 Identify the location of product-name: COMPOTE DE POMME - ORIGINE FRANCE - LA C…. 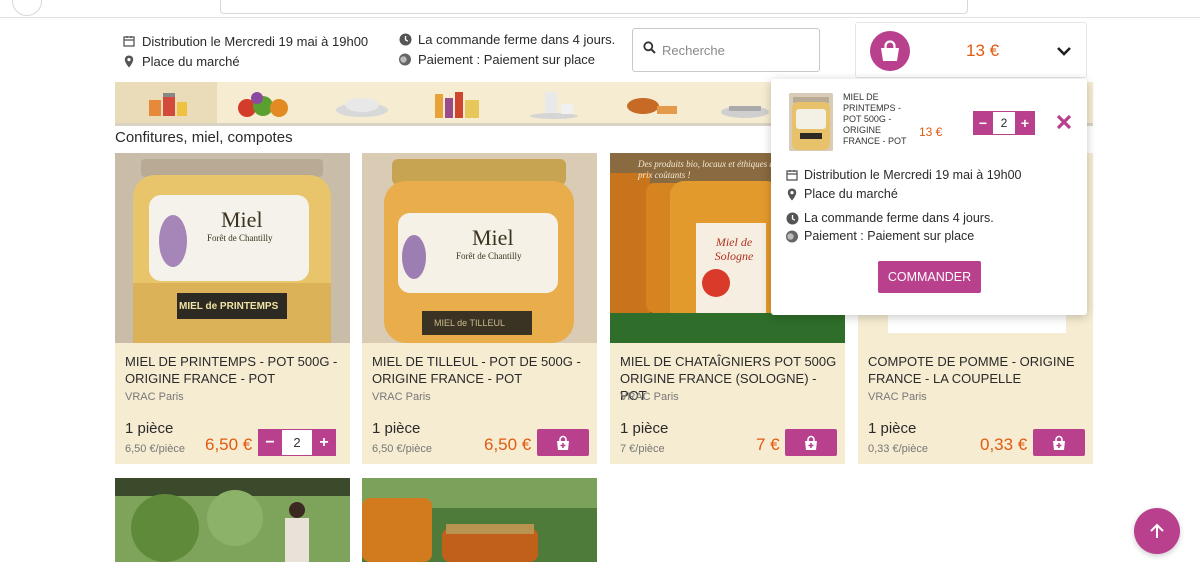
(977, 370).